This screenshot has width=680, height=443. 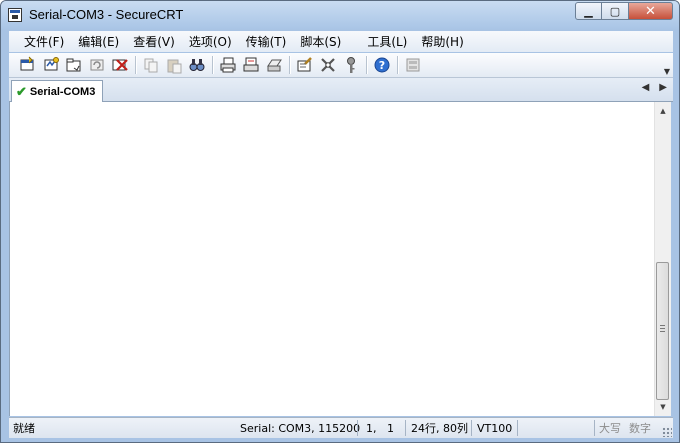 I want to click on scrollbar-thumb, so click(x=662, y=331).